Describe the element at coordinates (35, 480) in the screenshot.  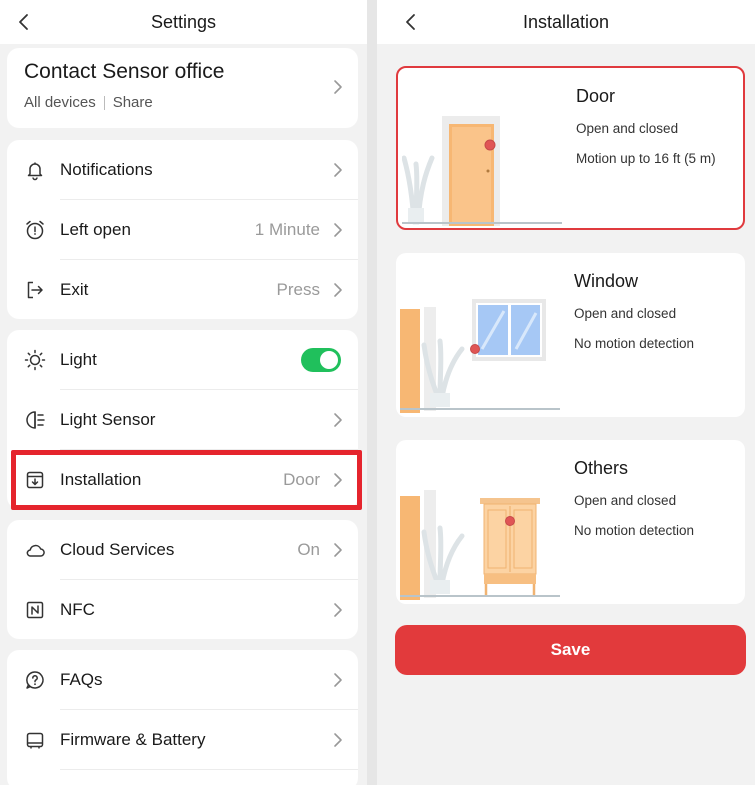
I see `install-box-icon` at that location.